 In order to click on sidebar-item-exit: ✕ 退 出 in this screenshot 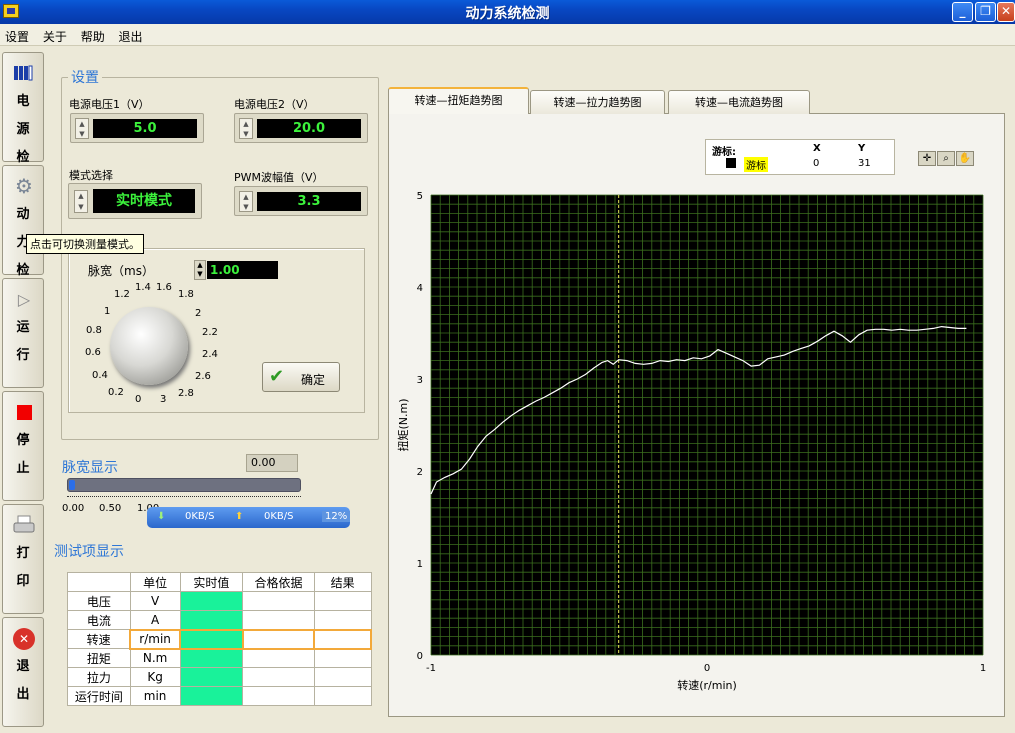, I will do `click(23, 672)`.